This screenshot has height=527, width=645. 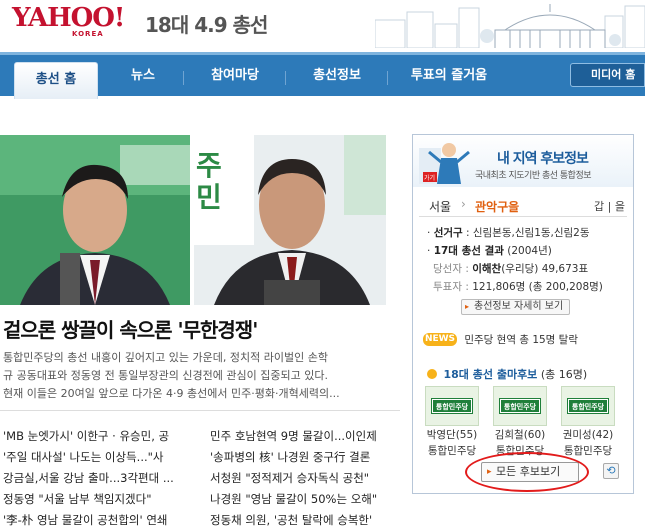 What do you see at coordinates (209, 165) in the screenshot?
I see `svg-text: 주` at bounding box center [209, 165].